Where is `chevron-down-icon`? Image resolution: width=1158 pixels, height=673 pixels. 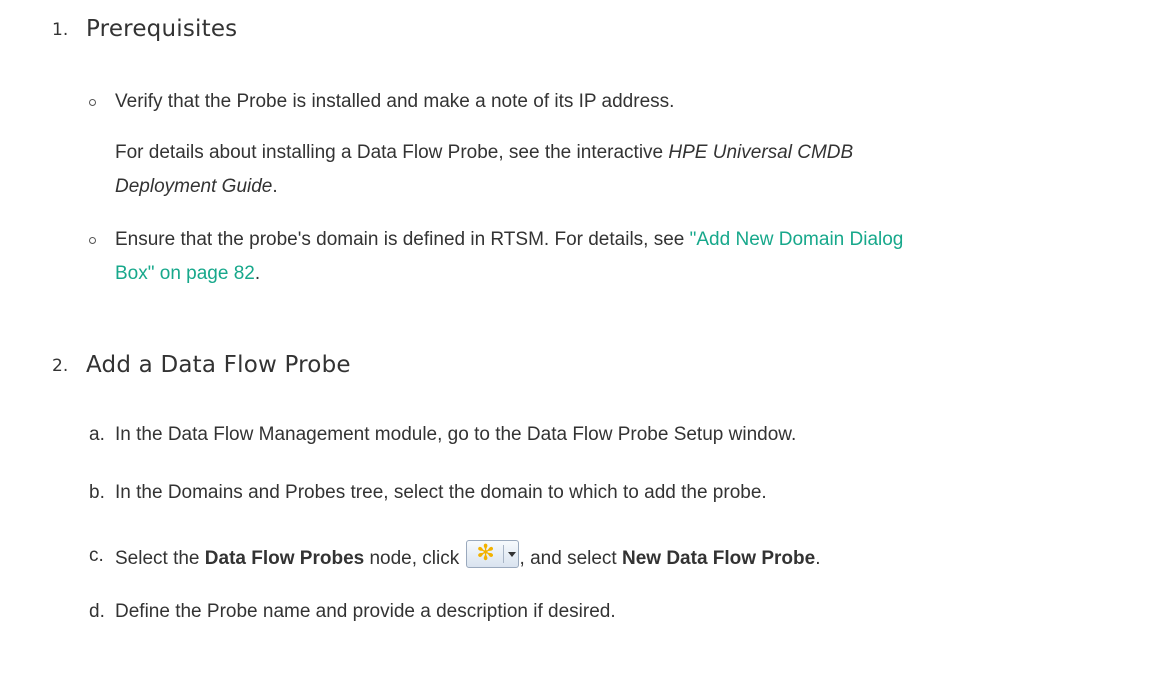 chevron-down-icon is located at coordinates (511, 554).